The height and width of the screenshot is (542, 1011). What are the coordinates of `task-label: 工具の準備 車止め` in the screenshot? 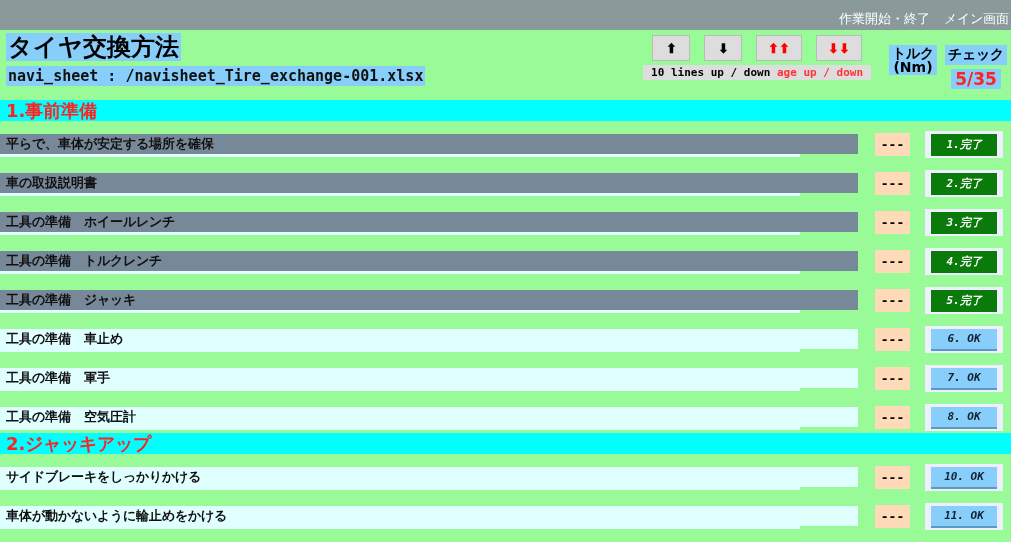 It's located at (429, 339).